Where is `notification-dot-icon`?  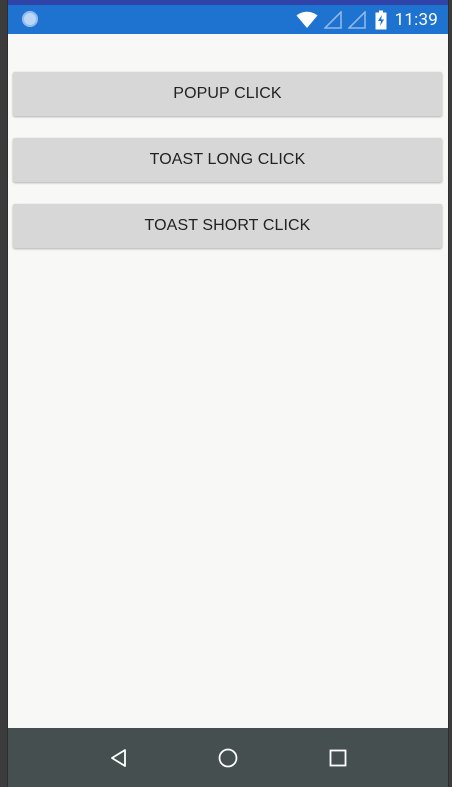
notification-dot-icon is located at coordinates (30, 19).